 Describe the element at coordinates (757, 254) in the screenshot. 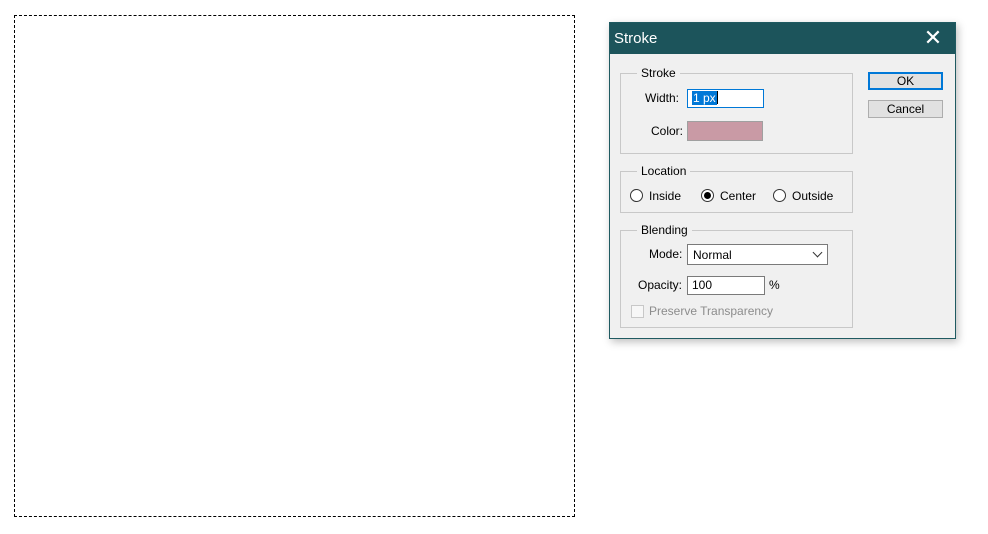

I see `mode-select: Normal` at that location.